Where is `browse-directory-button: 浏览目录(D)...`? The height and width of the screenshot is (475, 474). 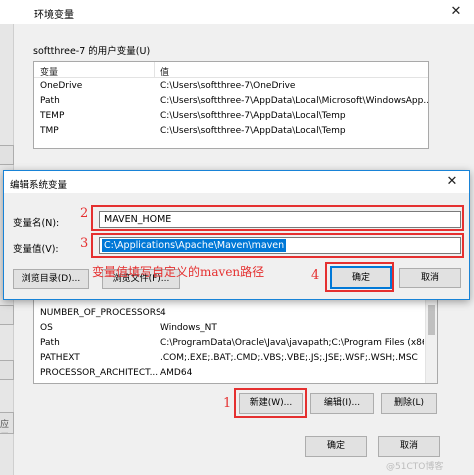
browse-directory-button: 浏览目录(D)... is located at coordinates (51, 279).